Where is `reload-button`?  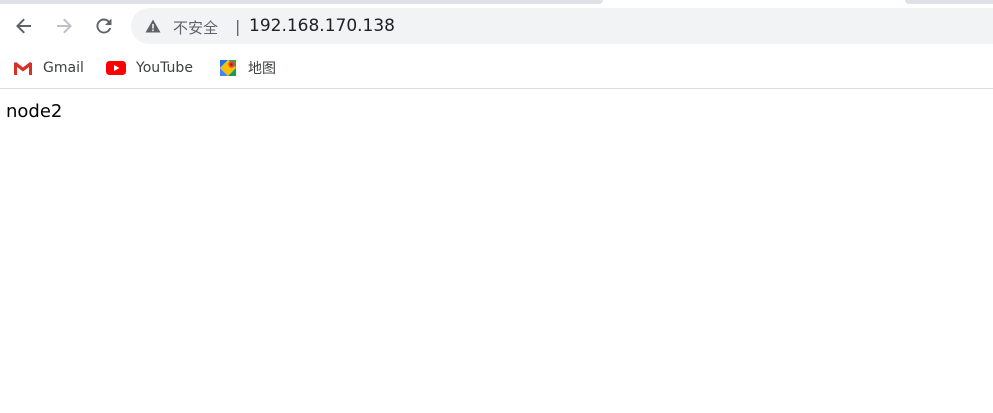
reload-button is located at coordinates (104, 26).